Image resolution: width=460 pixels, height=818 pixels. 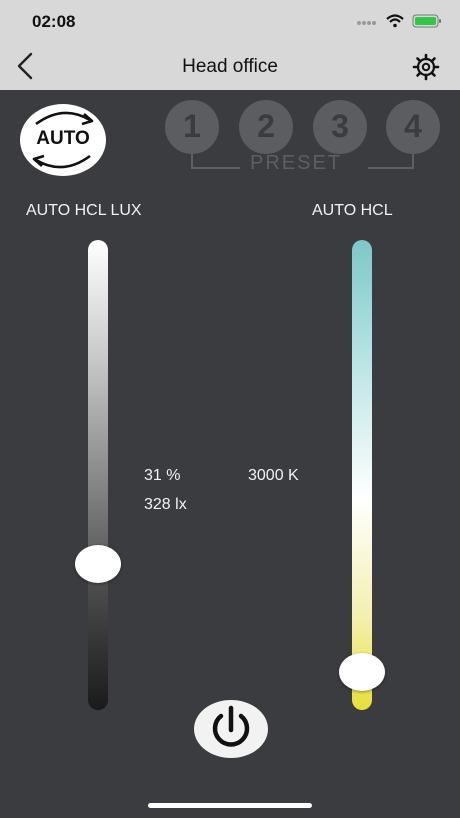 I want to click on preset-button-2: 2, so click(x=266, y=127).